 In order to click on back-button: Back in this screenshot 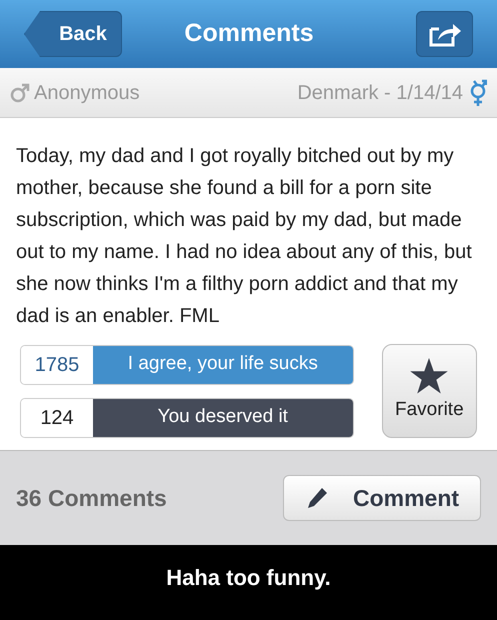, I will do `click(73, 34)`.